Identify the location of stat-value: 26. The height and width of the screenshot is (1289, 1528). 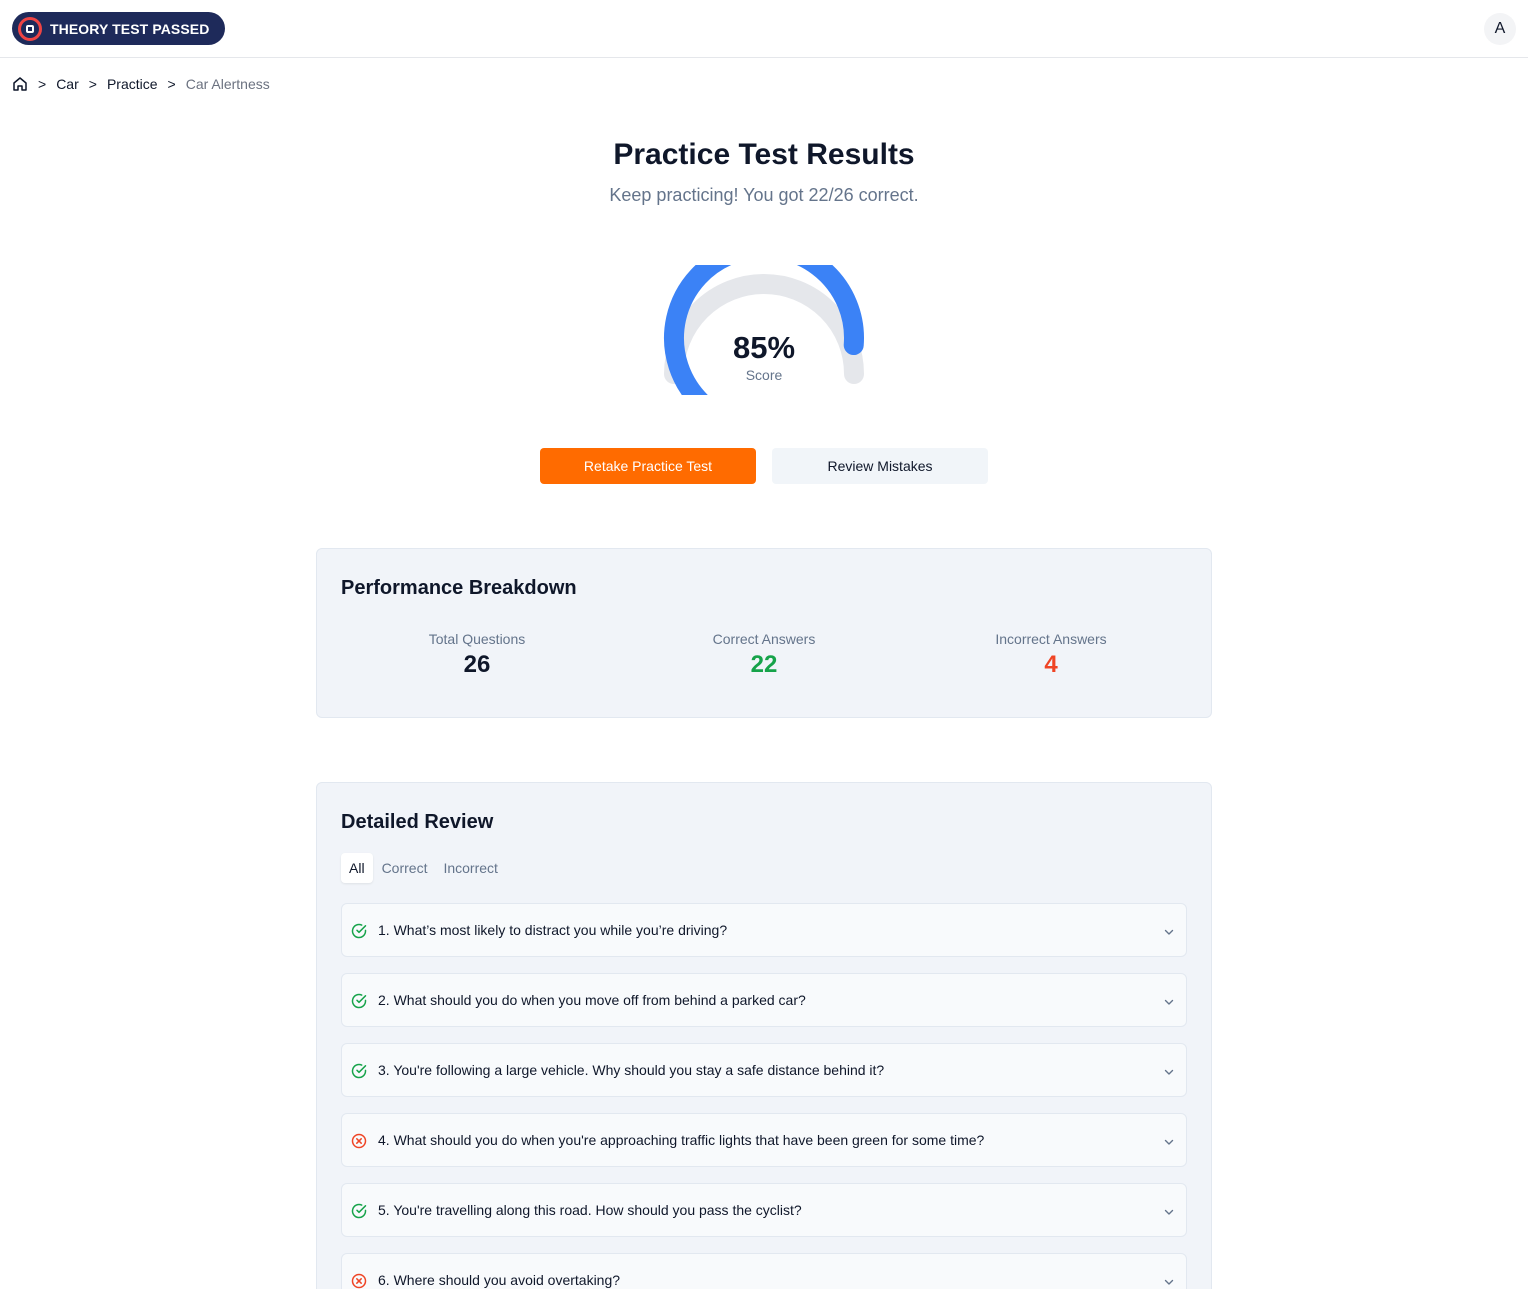
(477, 664).